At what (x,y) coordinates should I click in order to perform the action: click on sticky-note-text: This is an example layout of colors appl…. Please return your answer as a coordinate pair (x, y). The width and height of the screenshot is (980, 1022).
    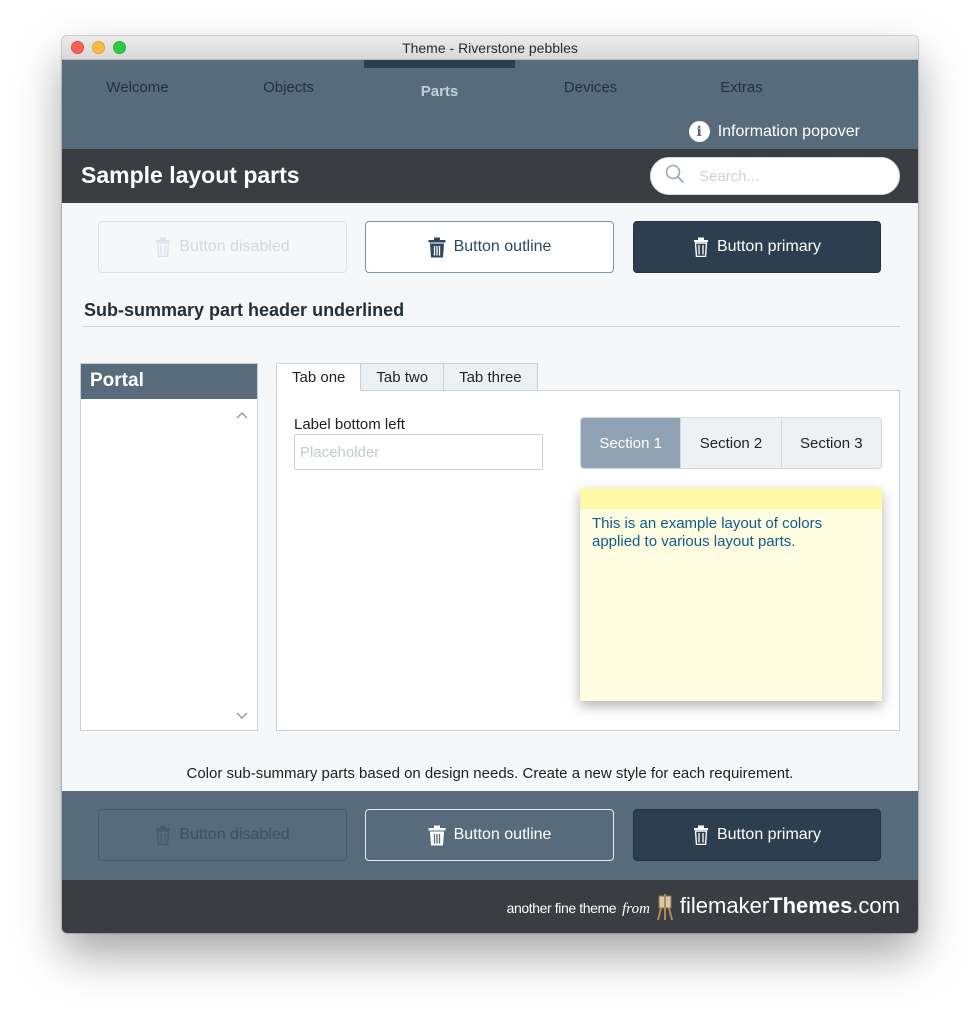
    Looking at the image, I should click on (707, 532).